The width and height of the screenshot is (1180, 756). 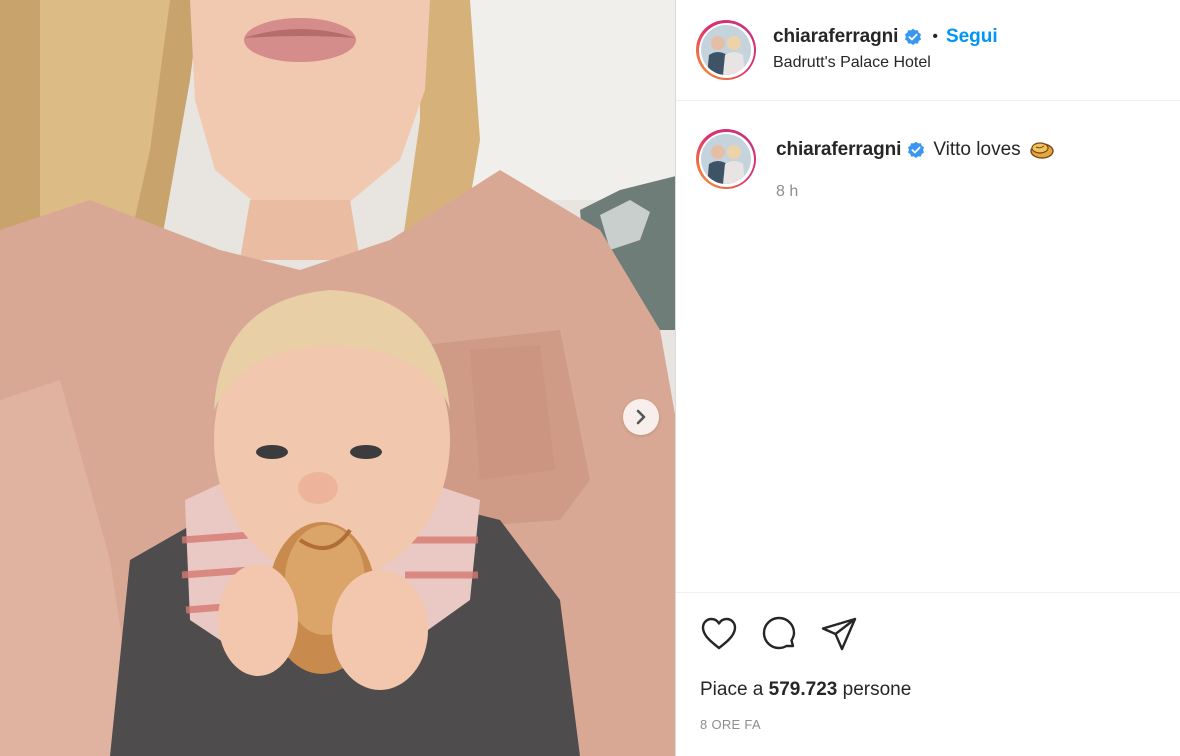 What do you see at coordinates (928, 674) in the screenshot?
I see `post-actions-area: Piace a 579.723 persone 8 ORE FA` at bounding box center [928, 674].